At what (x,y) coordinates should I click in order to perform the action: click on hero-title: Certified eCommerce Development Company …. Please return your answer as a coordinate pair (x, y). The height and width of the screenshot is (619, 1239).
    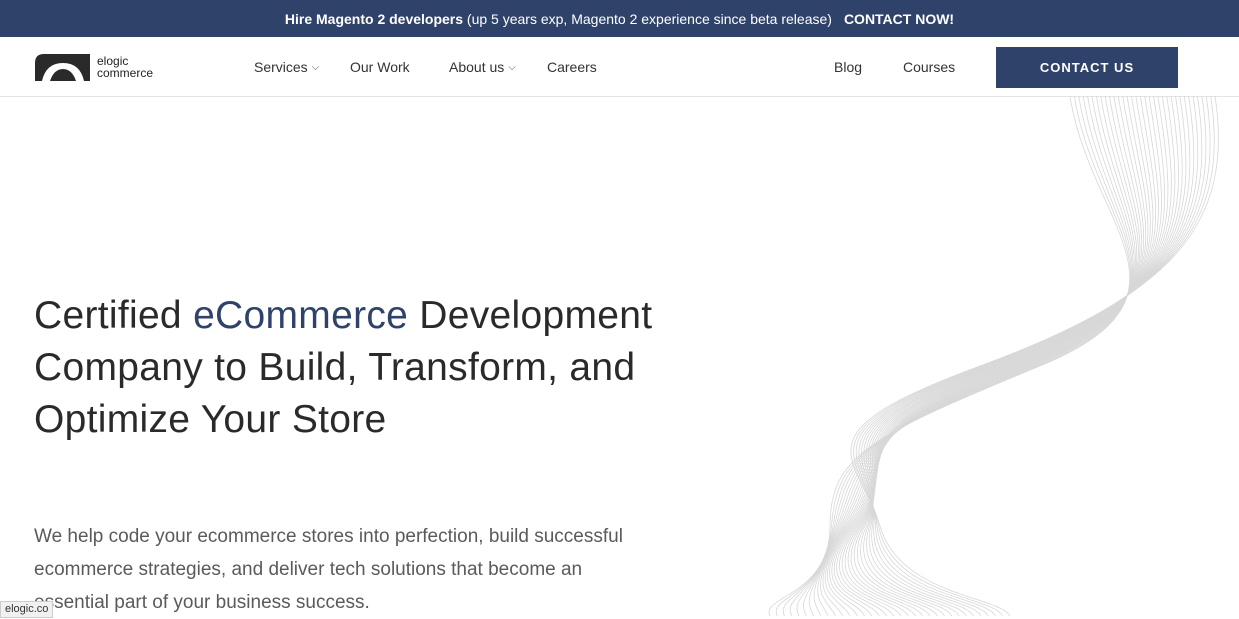
    Looking at the image, I should click on (344, 368).